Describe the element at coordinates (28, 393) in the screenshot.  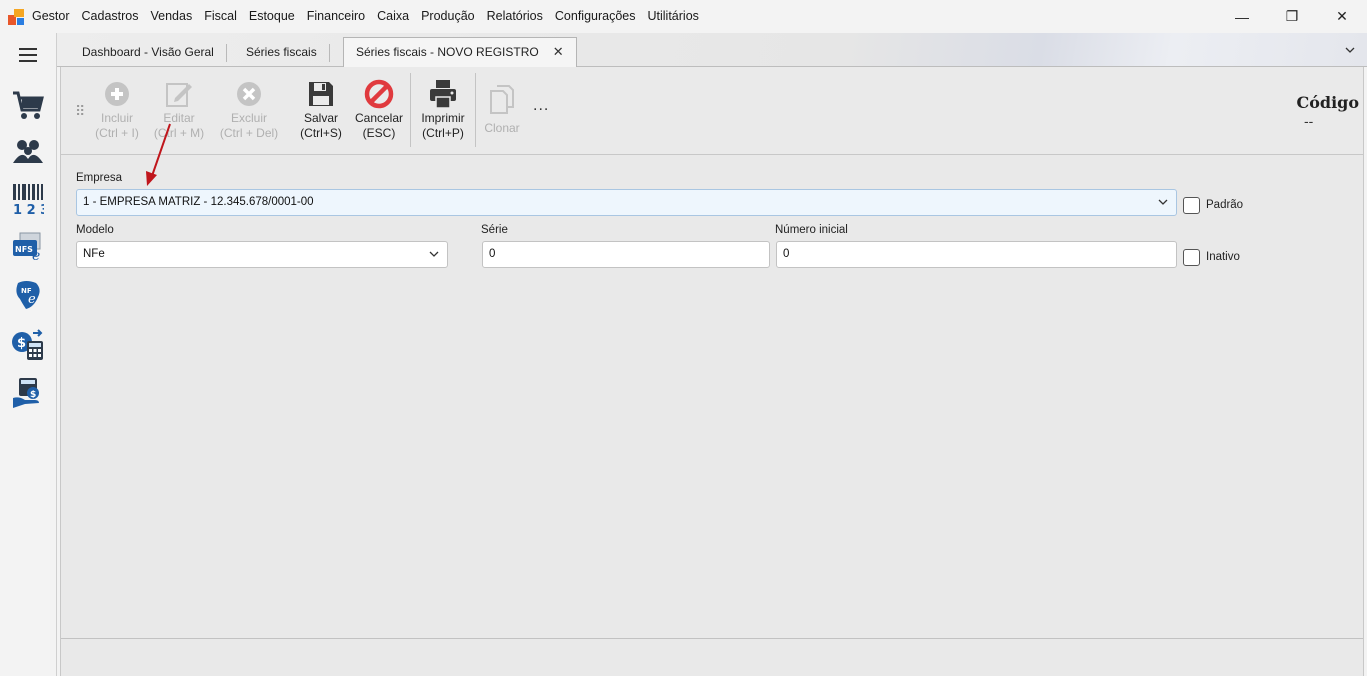
I see `cash-register-icon: $` at that location.